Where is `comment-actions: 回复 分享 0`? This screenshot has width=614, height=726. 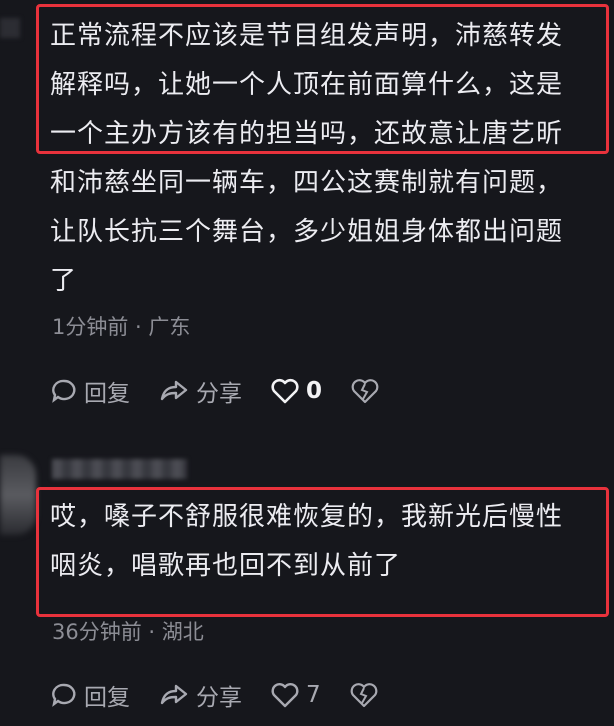
comment-actions: 回复 分享 0 is located at coordinates (232, 391).